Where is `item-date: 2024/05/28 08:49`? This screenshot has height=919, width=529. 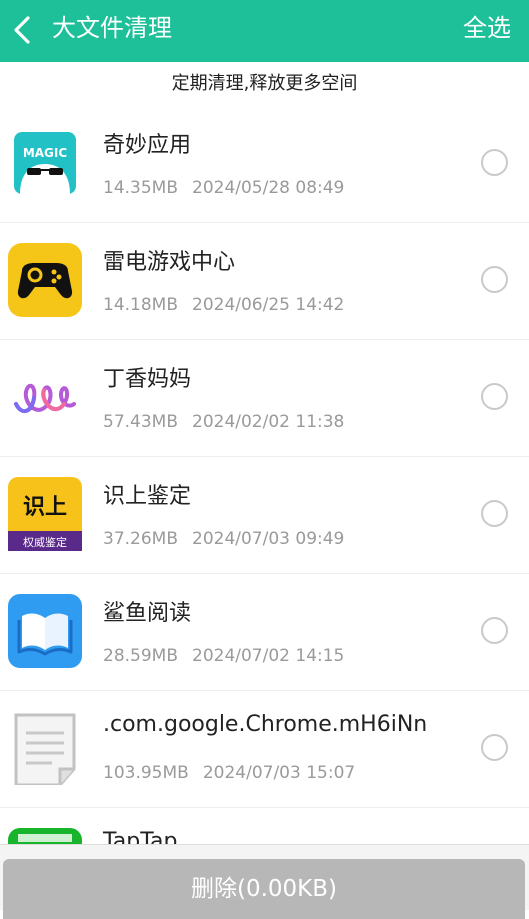
item-date: 2024/05/28 08:49 is located at coordinates (268, 188).